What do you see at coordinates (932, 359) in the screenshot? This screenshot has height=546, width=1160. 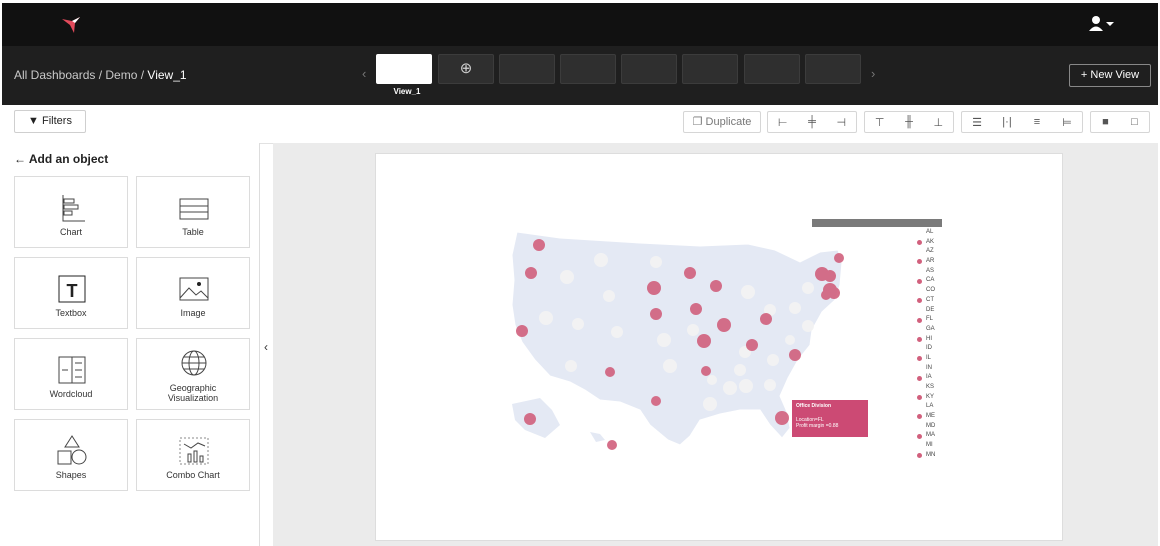 I see `legend-item: IL` at bounding box center [932, 359].